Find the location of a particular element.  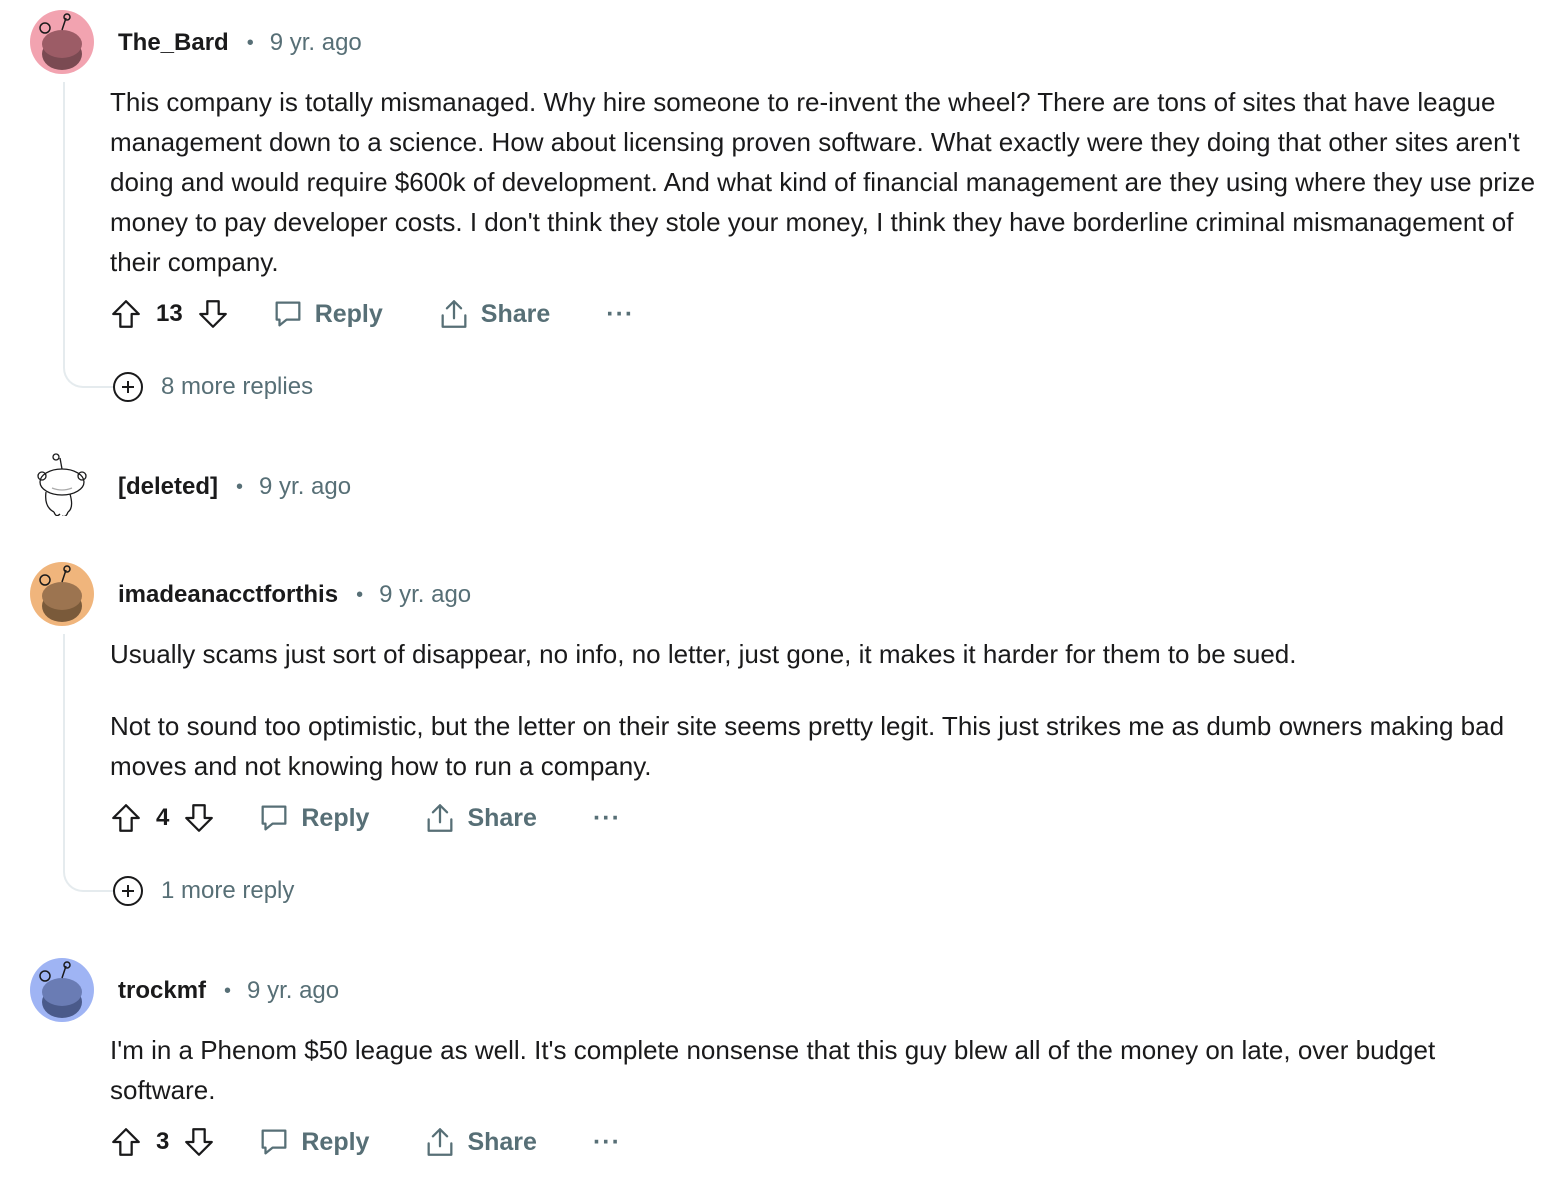

author-name: imadeanacctforthis is located at coordinates (228, 595).